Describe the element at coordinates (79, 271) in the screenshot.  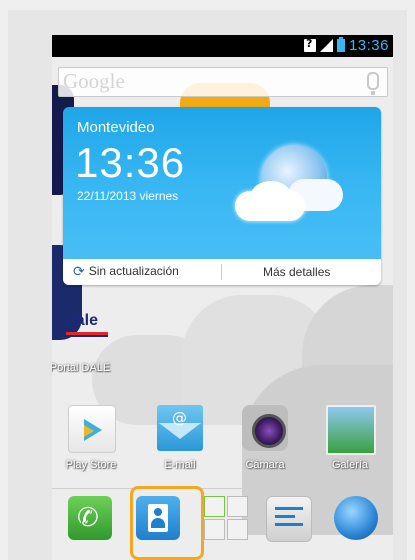
I see `sync-icon: ⟳` at that location.